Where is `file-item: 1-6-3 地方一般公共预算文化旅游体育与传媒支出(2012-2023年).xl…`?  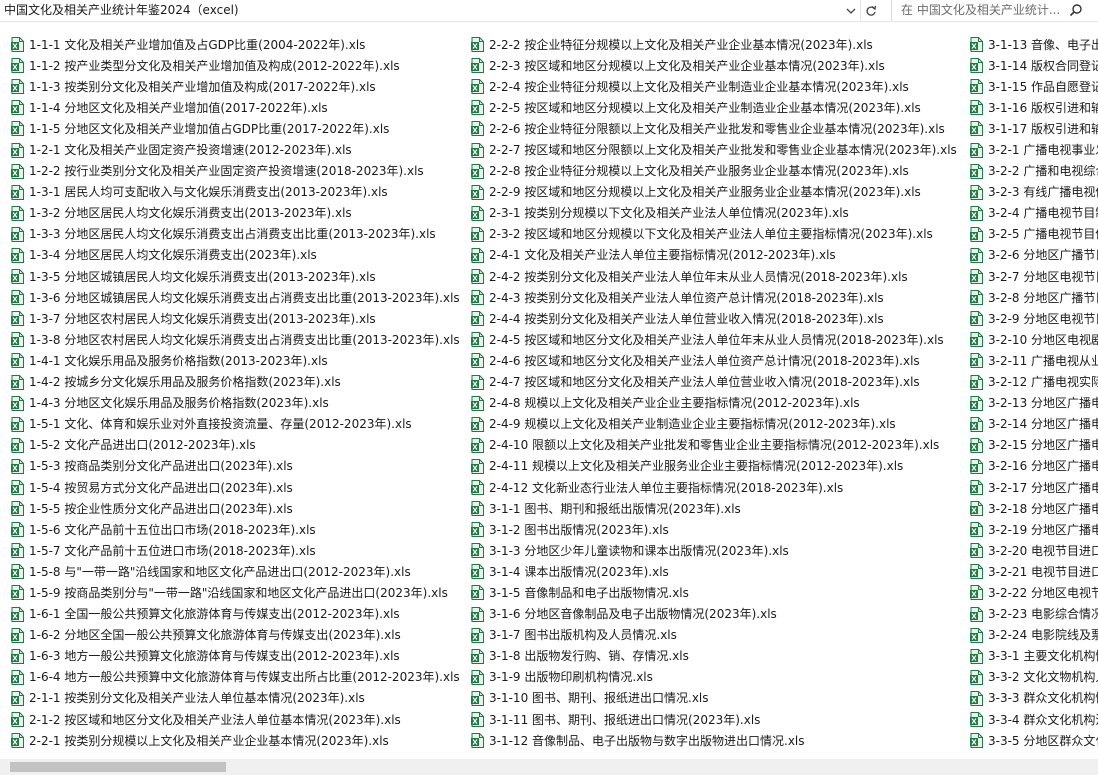 file-item: 1-6-3 地方一般公共预算文化旅游体育与传媒支出(2012-2023年).xl… is located at coordinates (235, 656).